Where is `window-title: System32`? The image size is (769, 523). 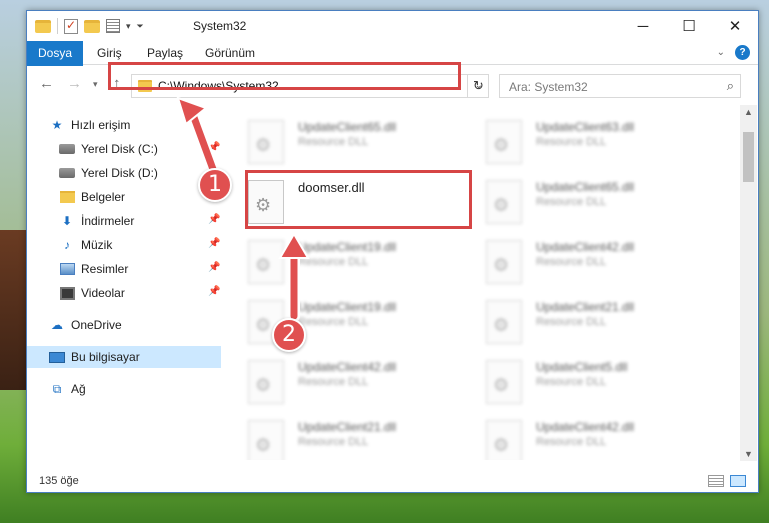
window-title: System32 is located at coordinates (220, 26).